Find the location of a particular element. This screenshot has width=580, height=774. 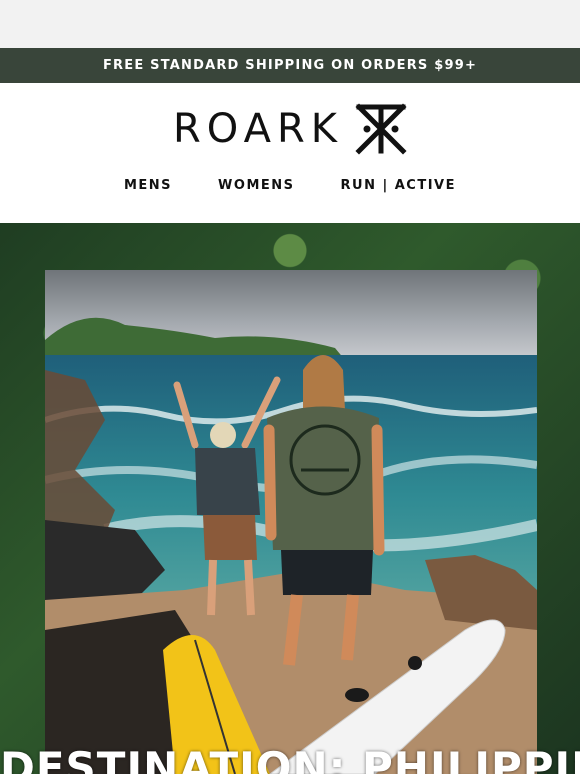

logo: ROARK is located at coordinates (290, 129).